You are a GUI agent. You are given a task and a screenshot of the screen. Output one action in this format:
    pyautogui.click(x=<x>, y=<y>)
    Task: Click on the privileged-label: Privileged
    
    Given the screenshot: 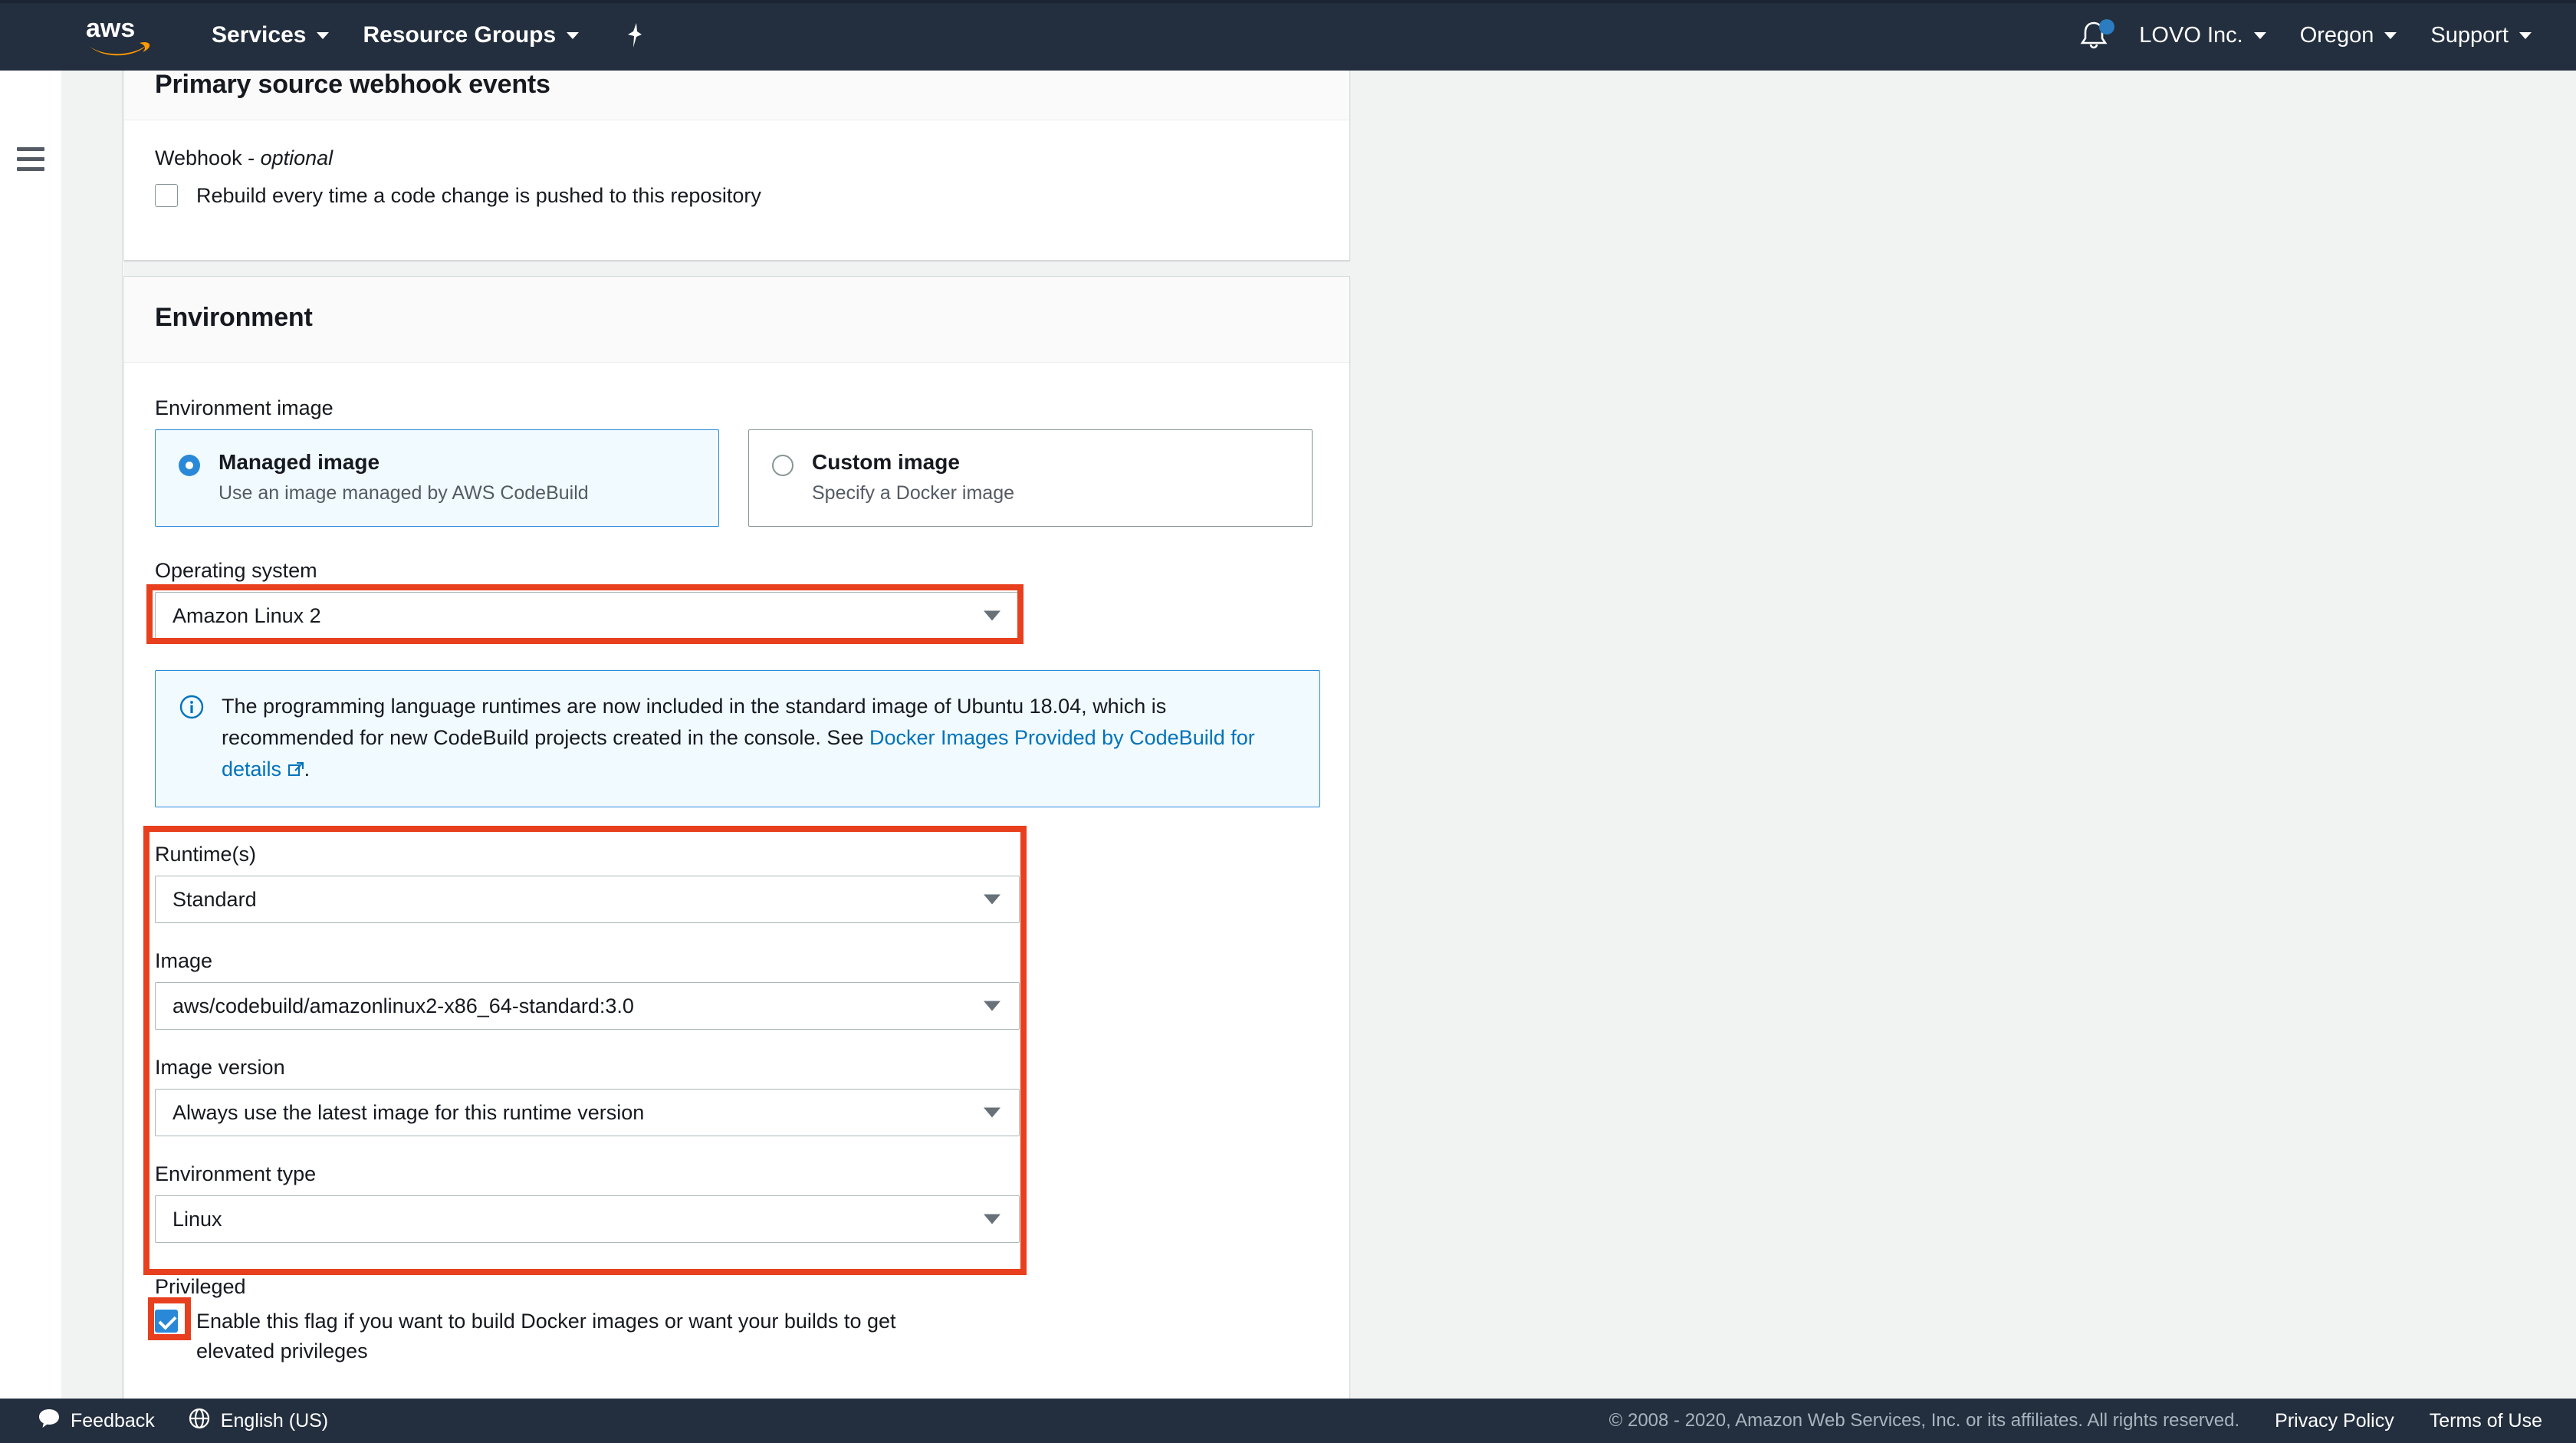 What is the action you would take?
    pyautogui.click(x=201, y=1287)
    